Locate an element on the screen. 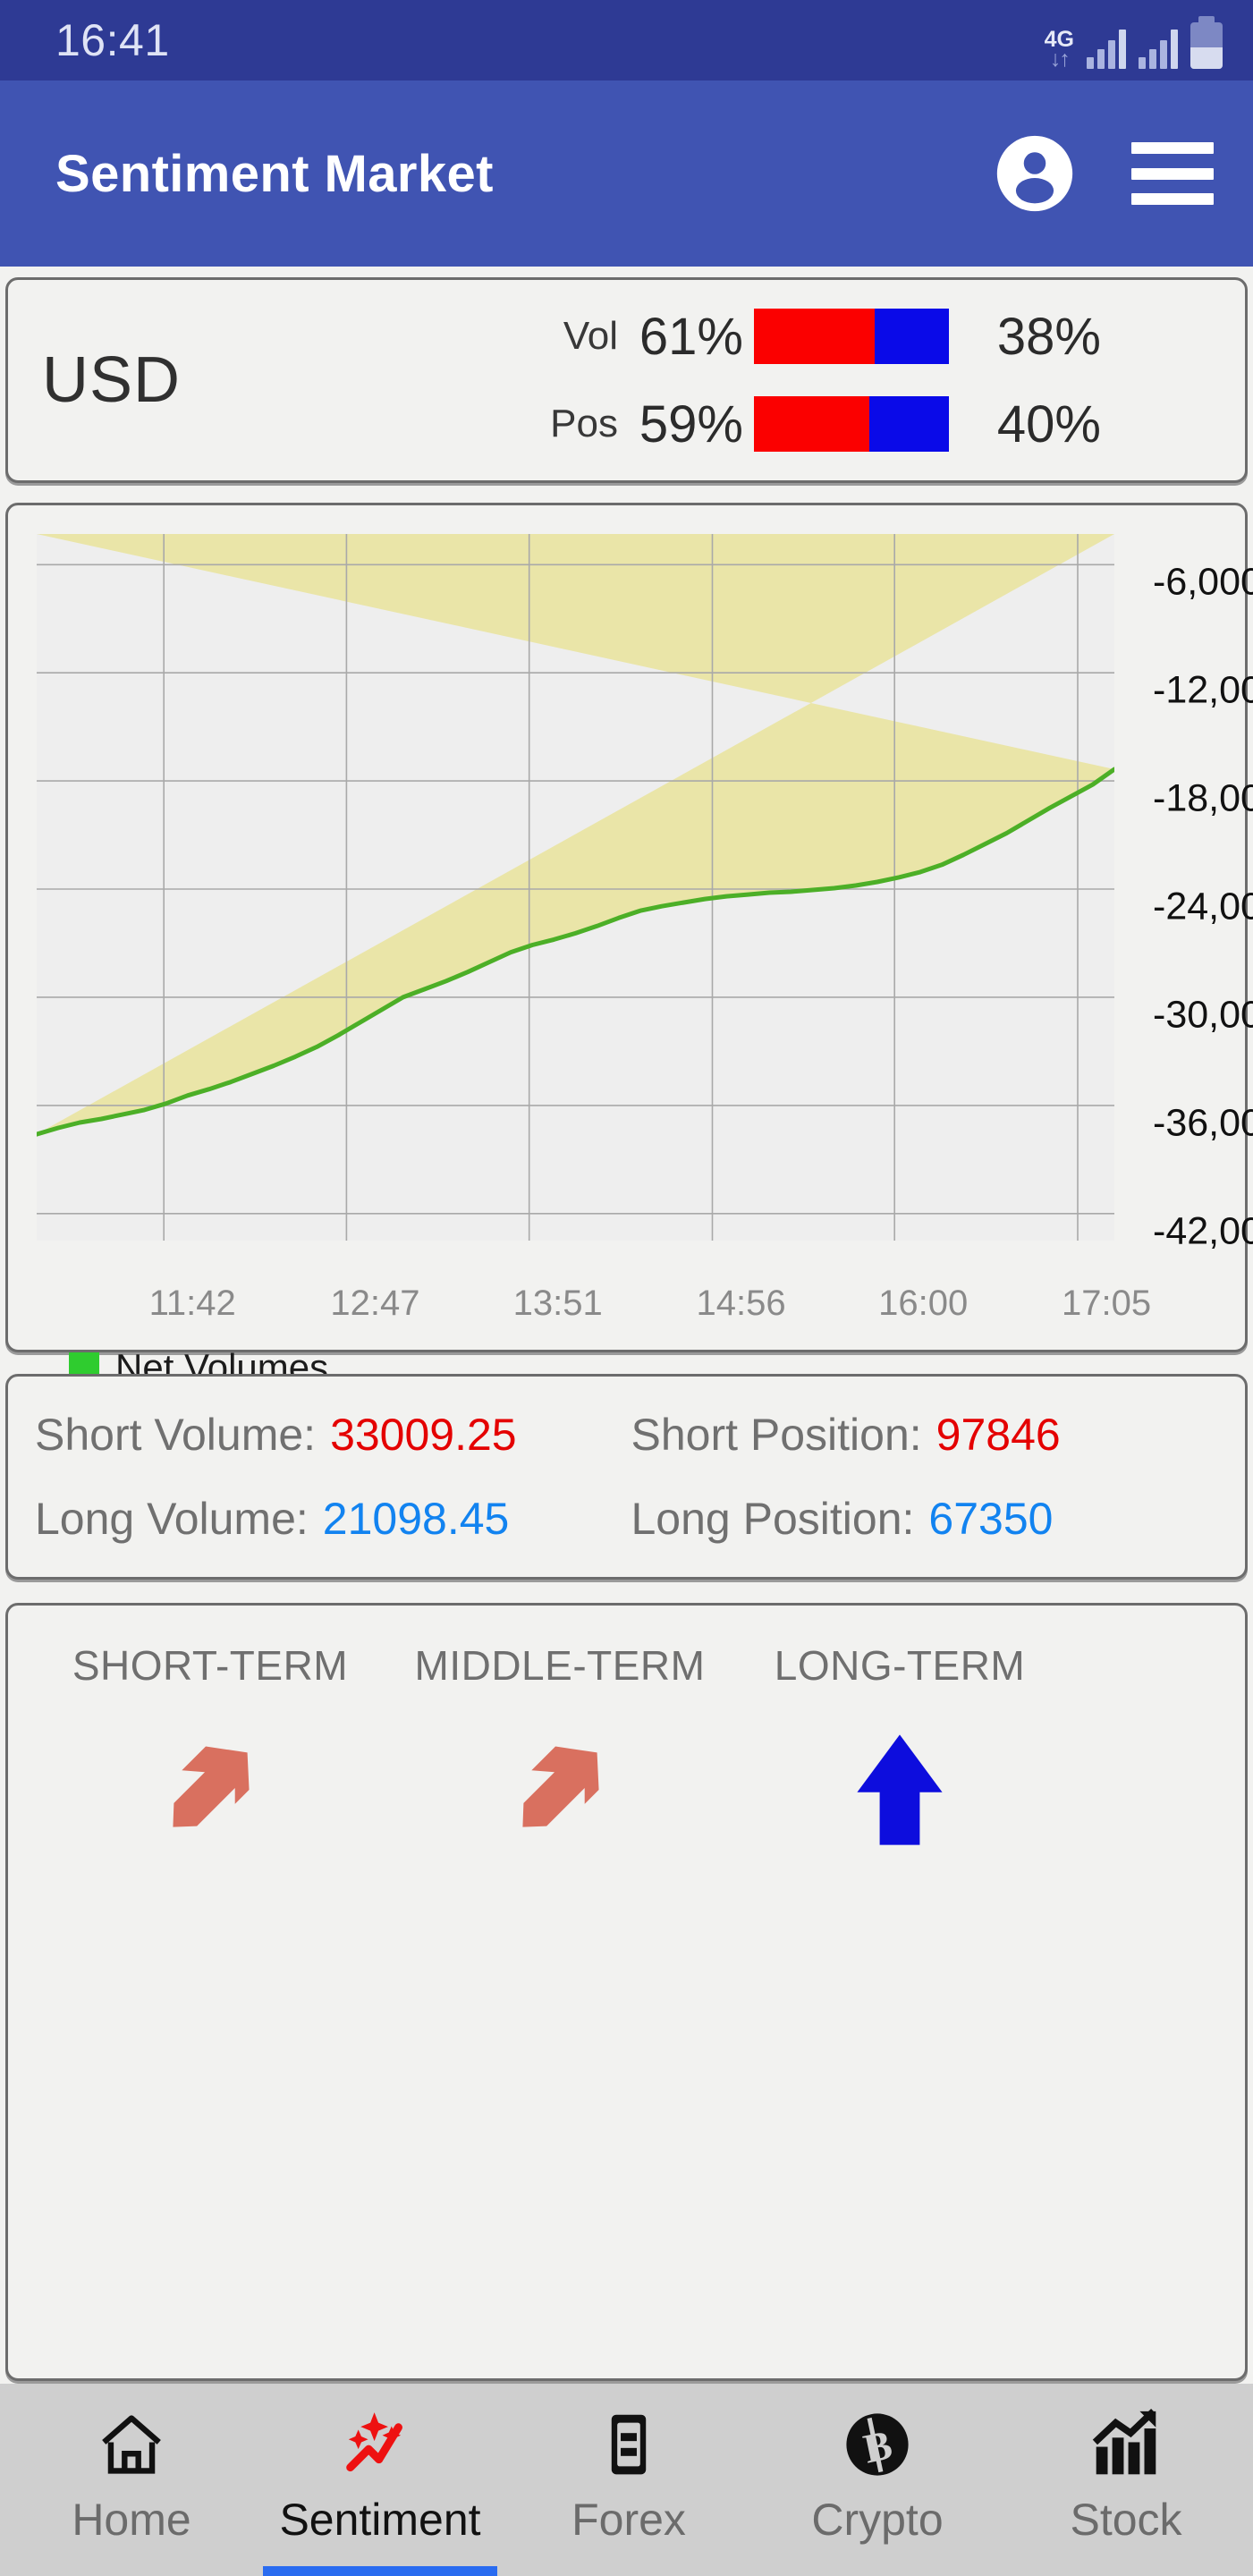 This screenshot has height=2576, width=1253. chart-x-tick-label: 11:42 is located at coordinates (192, 1303).